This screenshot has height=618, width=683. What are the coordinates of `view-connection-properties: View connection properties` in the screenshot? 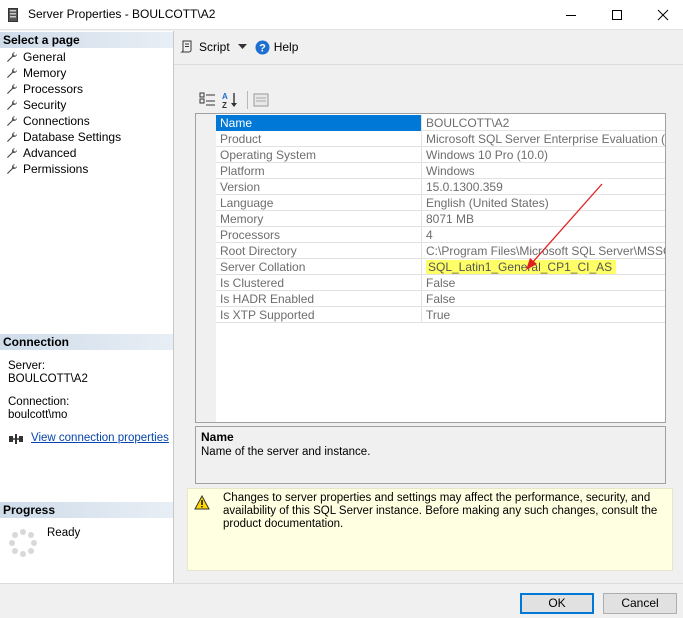 It's located at (88, 438).